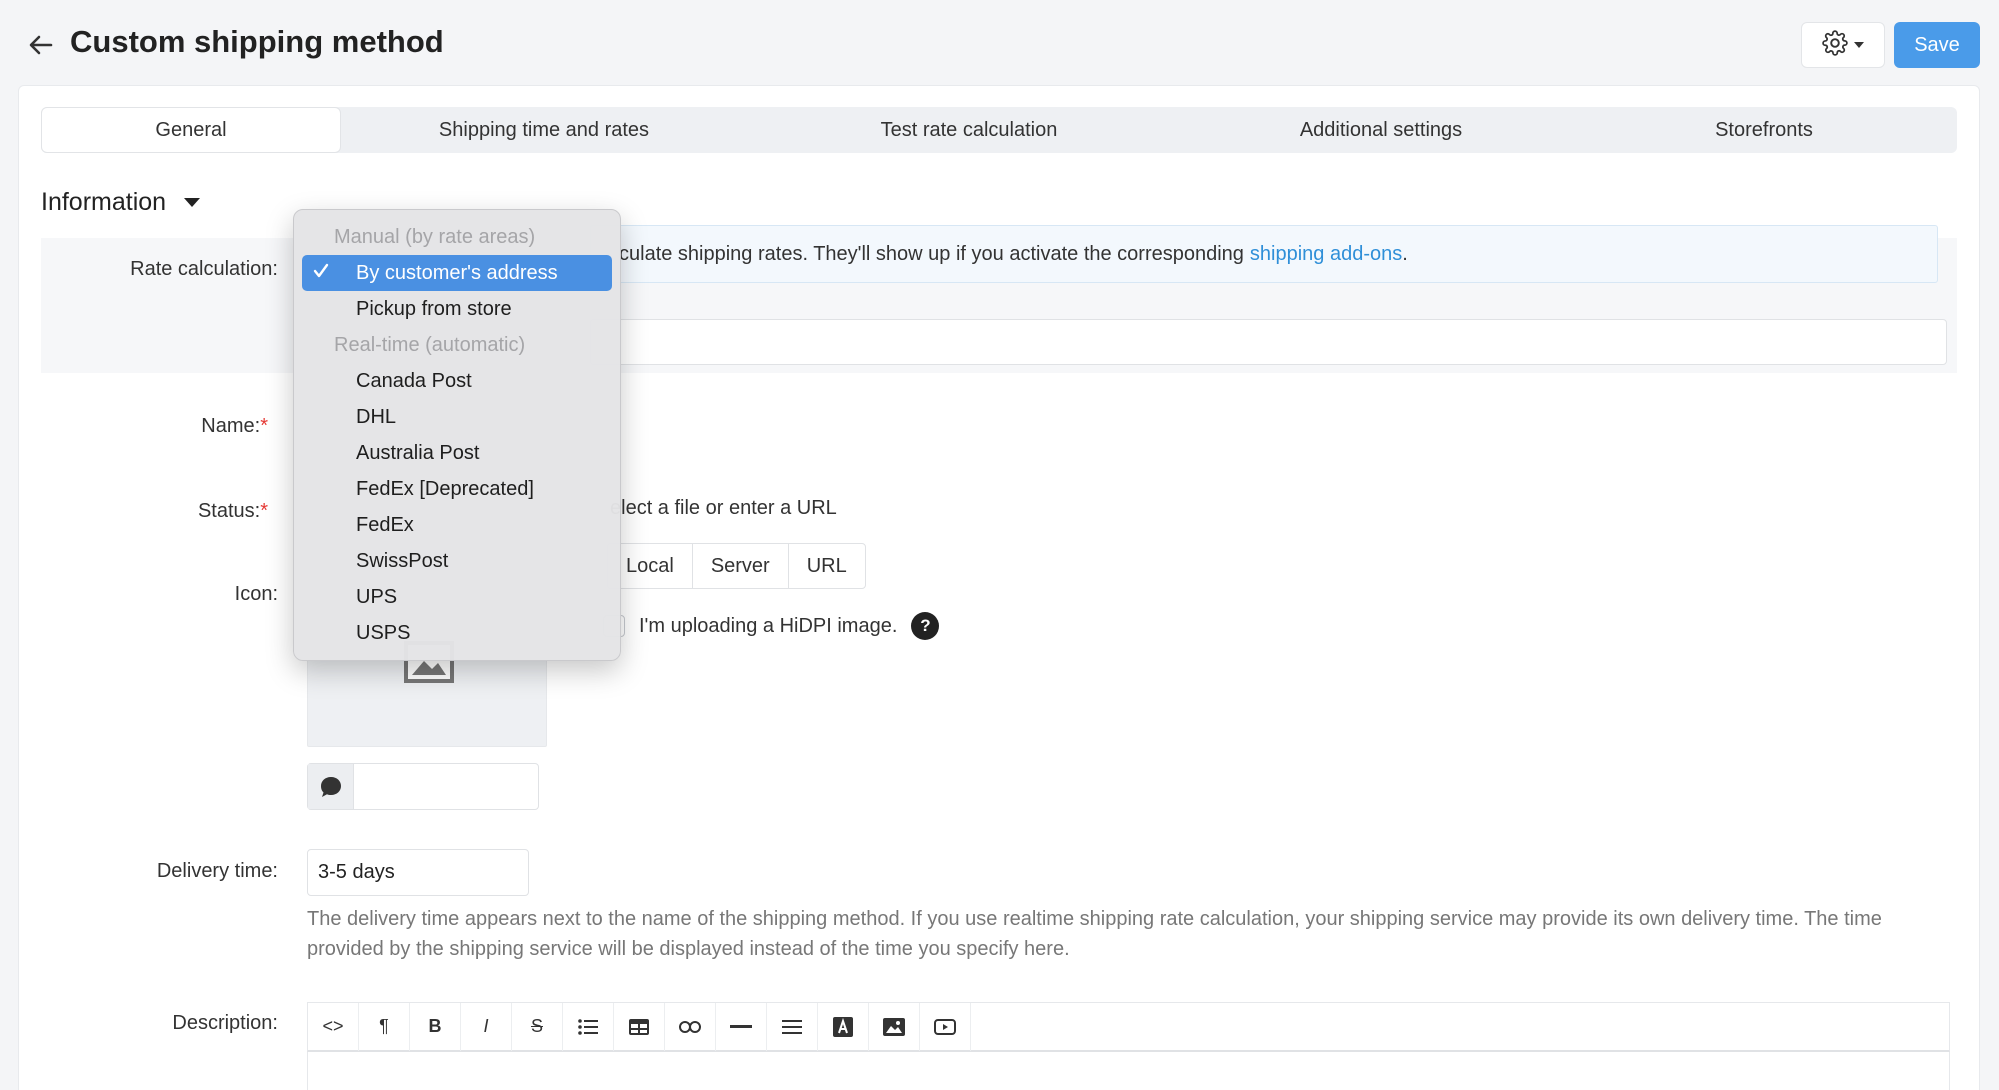 The image size is (1999, 1090). What do you see at coordinates (229, 511) in the screenshot?
I see `status-label-text: Status:` at bounding box center [229, 511].